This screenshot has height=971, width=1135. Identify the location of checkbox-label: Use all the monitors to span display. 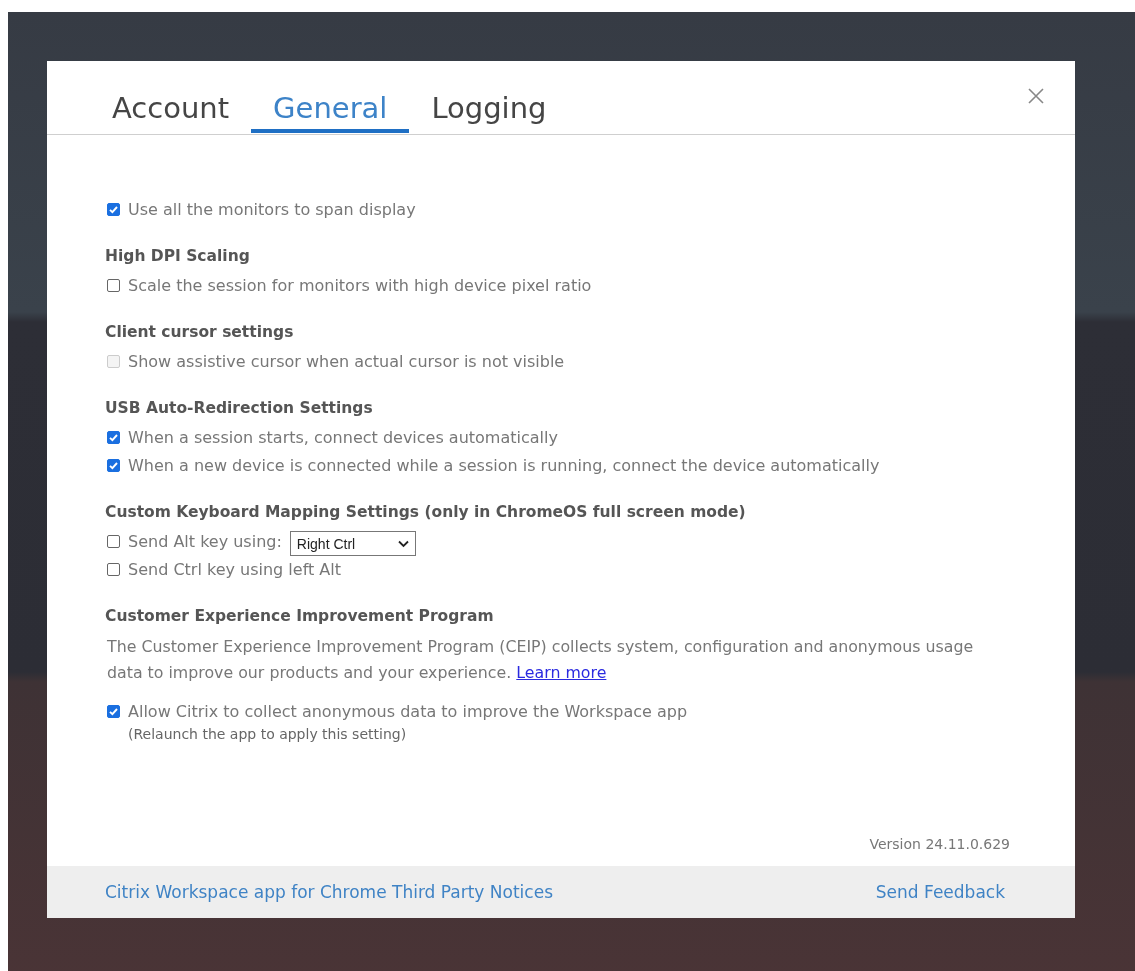
(272, 210).